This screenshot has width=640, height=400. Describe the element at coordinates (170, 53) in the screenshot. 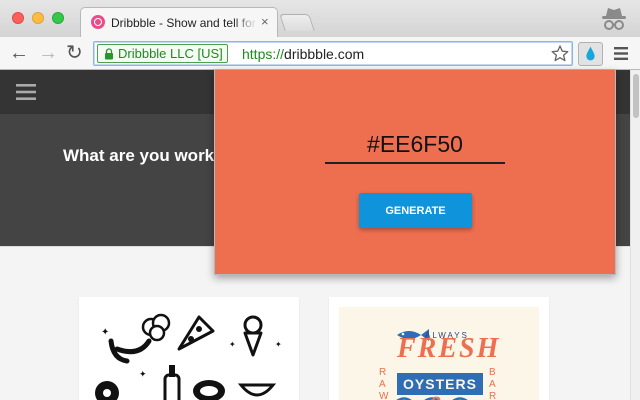

I see `ev-organization-label: Dribbble LLC [US]` at that location.